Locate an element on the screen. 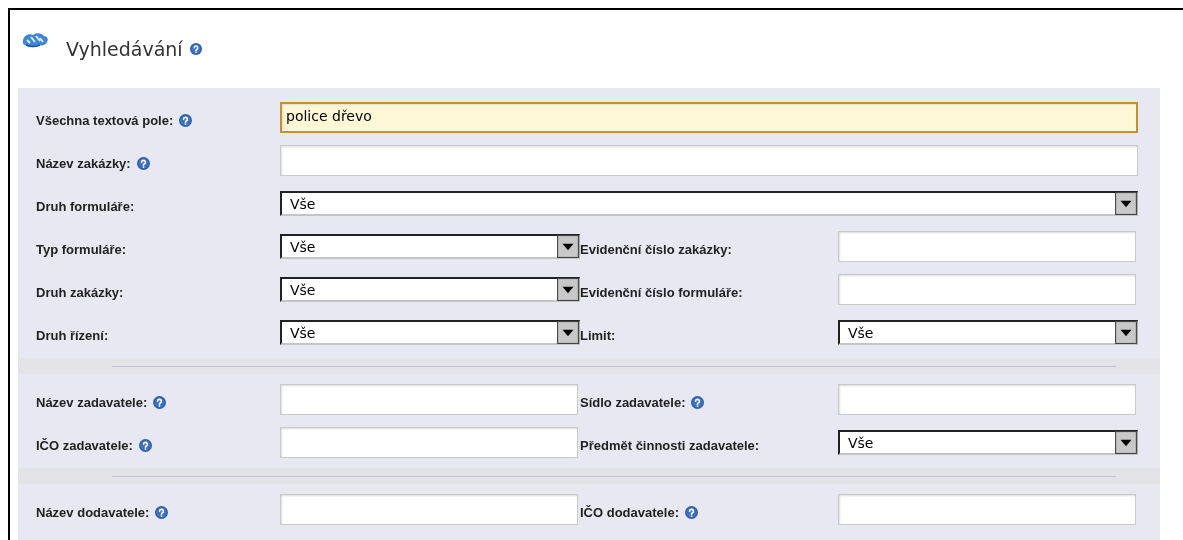  field-label: Evidenční číslo zakázky: is located at coordinates (656, 249).